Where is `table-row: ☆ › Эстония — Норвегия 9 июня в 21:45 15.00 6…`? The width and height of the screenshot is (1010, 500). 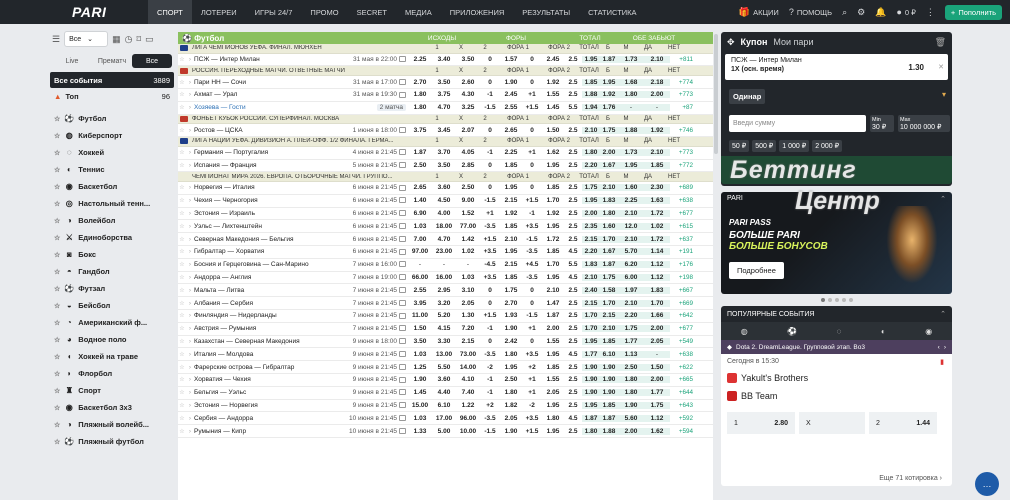
table-row: ☆ › Эстония — Норвегия 9 июня в 21:45 15.00 6… is located at coordinates (445, 406).